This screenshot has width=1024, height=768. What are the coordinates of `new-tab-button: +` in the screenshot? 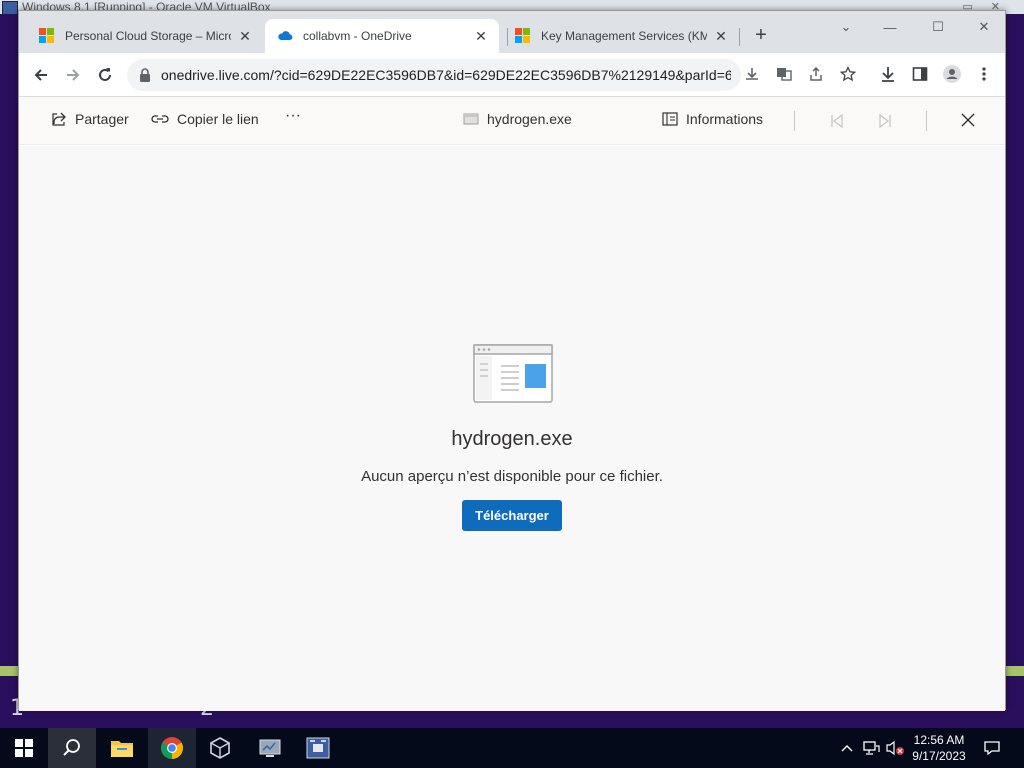 It's located at (761, 36).